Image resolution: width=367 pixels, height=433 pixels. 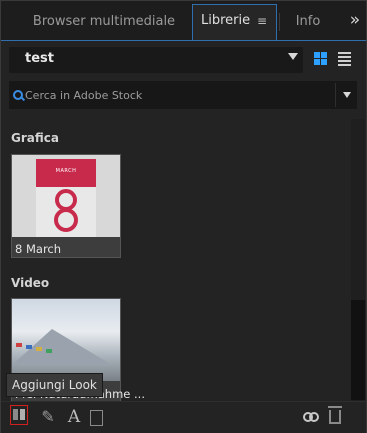 I want to click on text-icon: A, so click(x=74, y=417).